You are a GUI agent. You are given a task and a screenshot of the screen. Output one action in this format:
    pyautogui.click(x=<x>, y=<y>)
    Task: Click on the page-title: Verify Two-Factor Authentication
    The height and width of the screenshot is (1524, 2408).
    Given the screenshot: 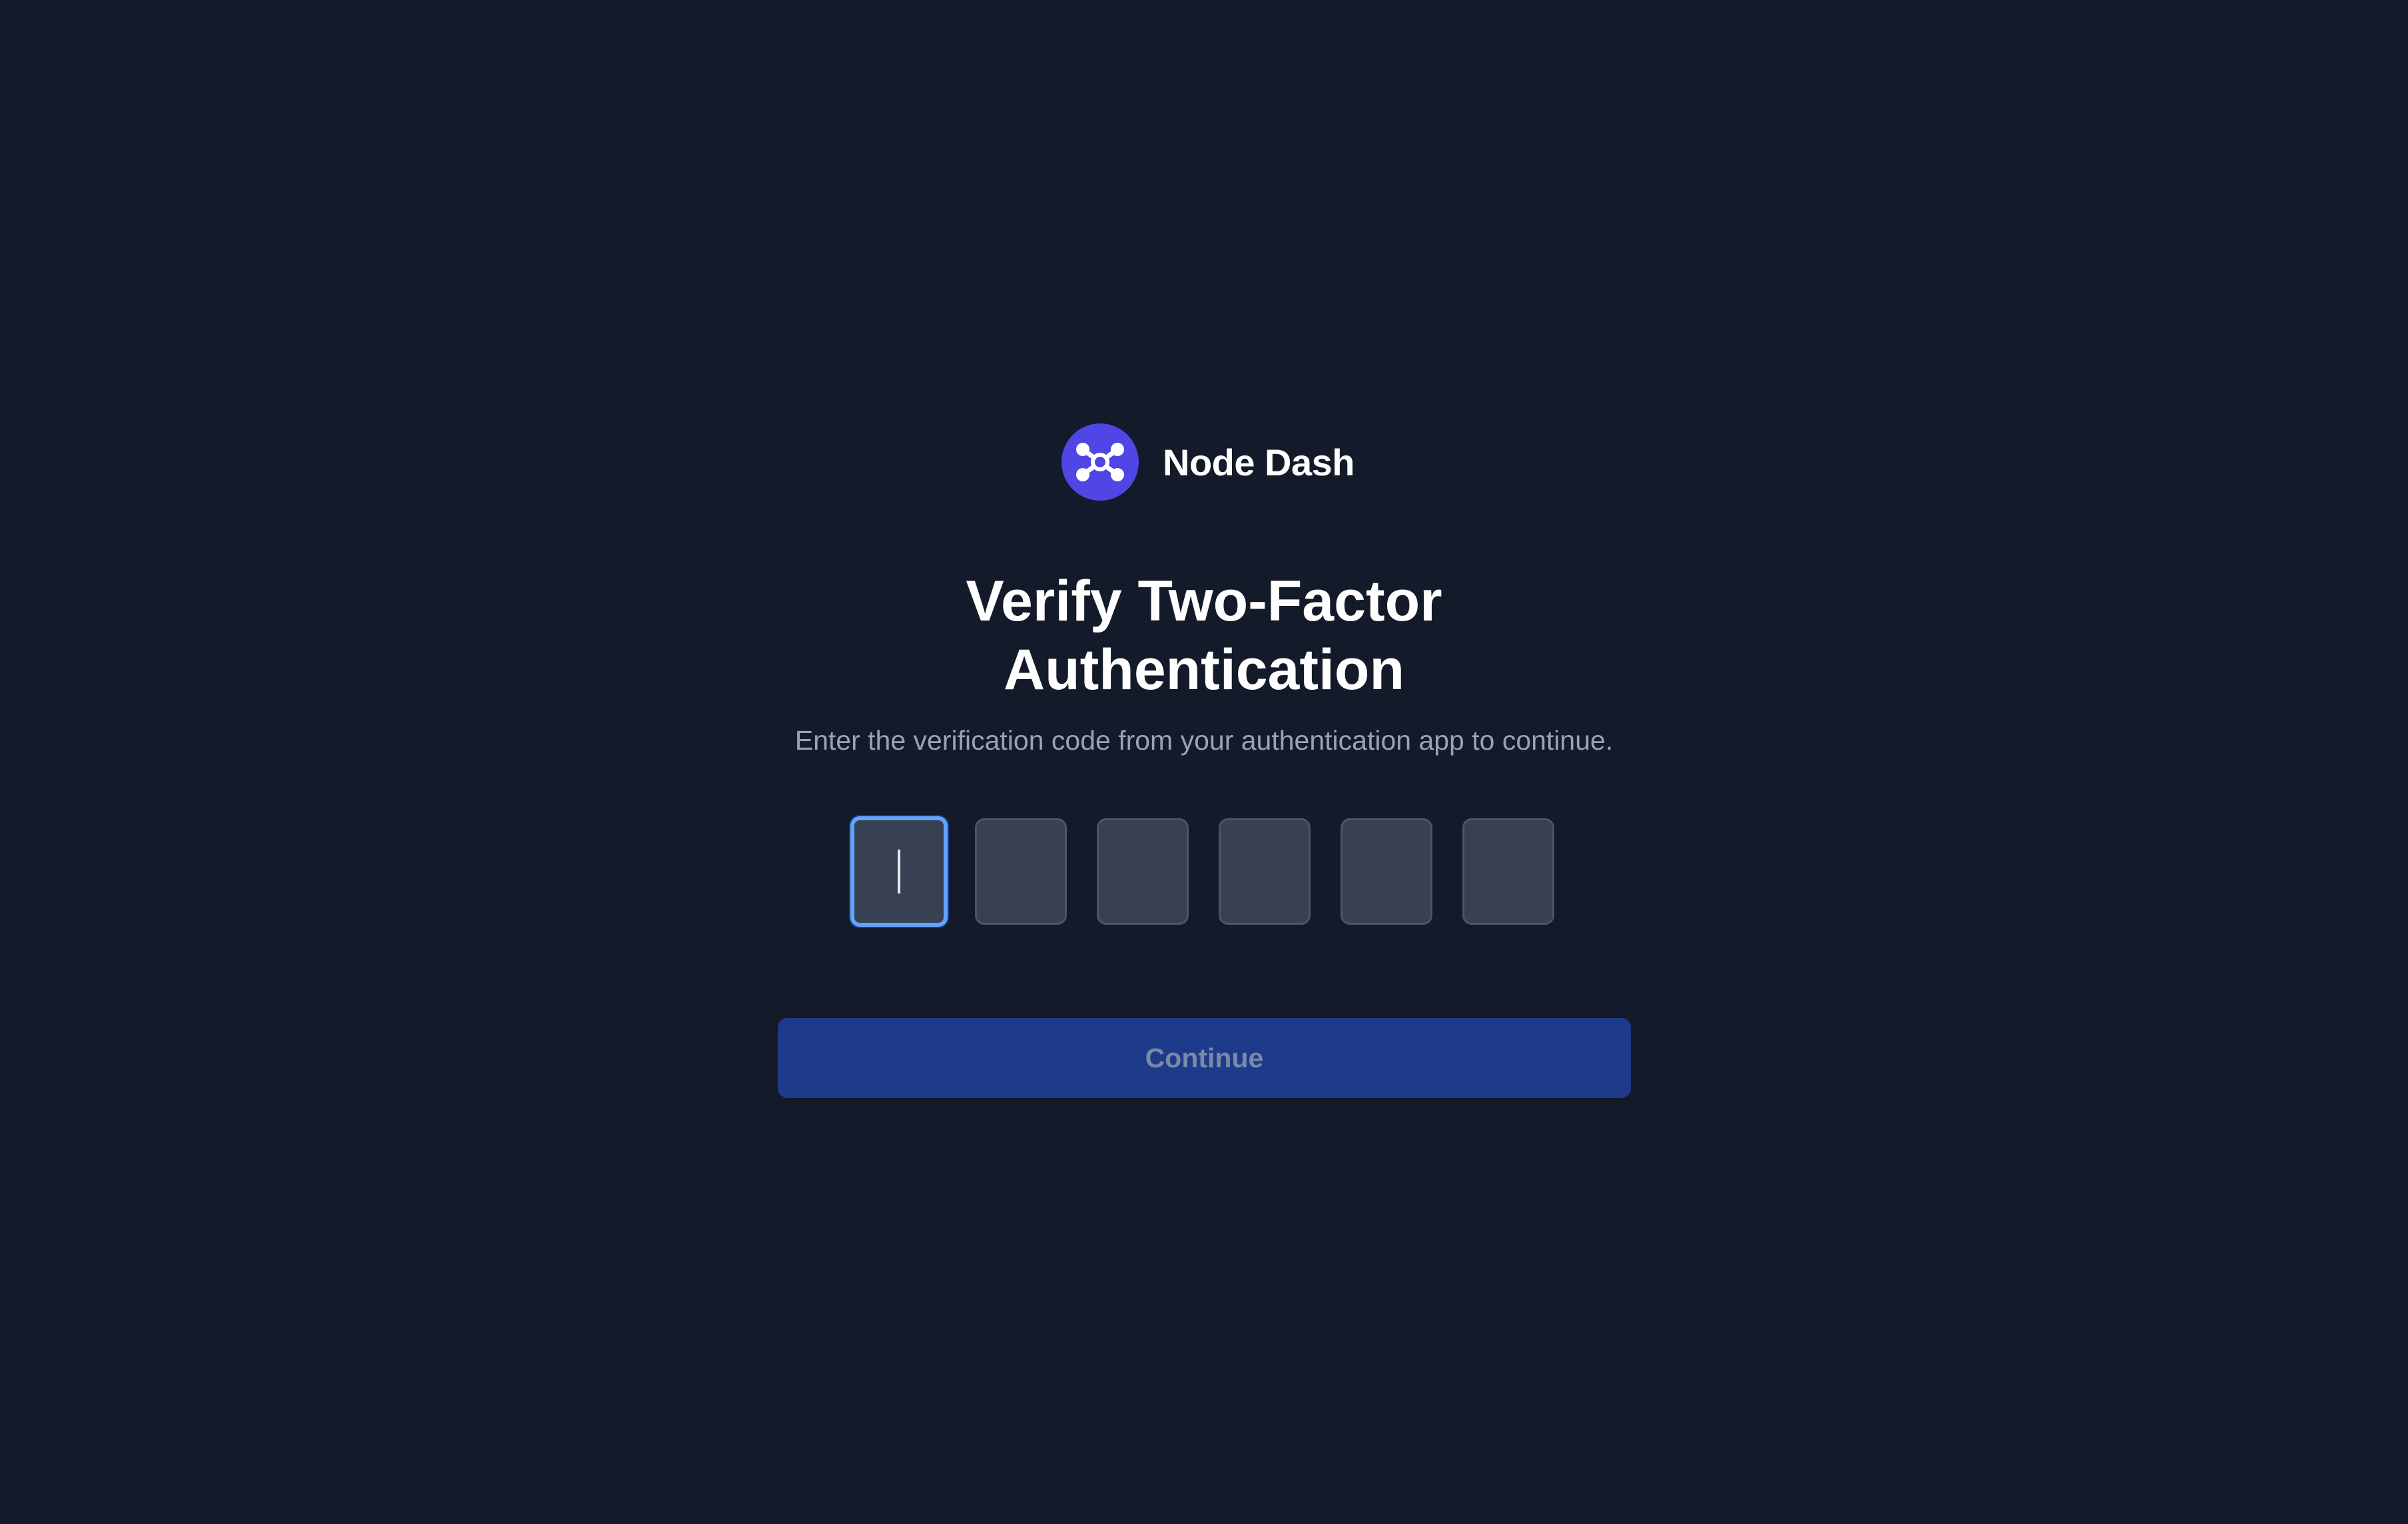 What is the action you would take?
    pyautogui.click(x=1204, y=635)
    